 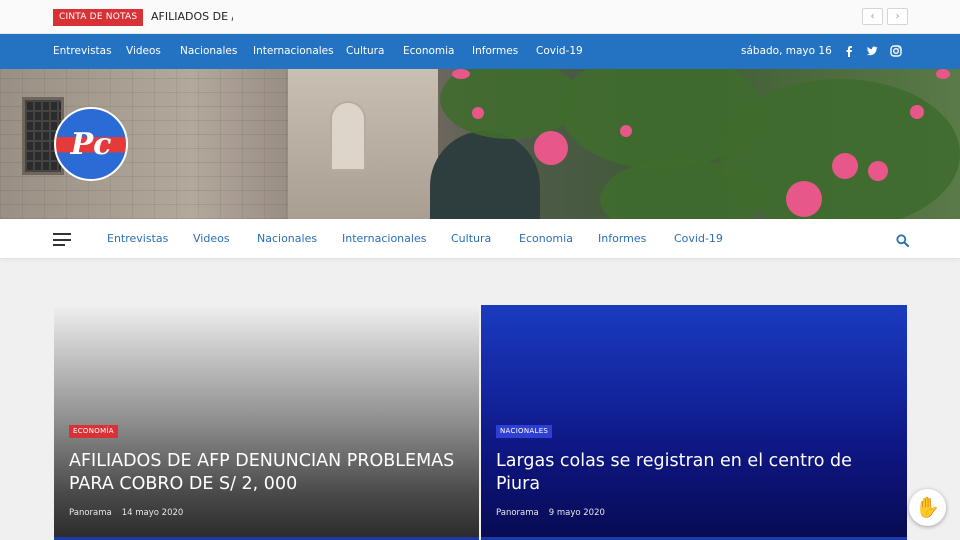 What do you see at coordinates (208, 51) in the screenshot?
I see `topnav-item-nacionales: Nacionales` at bounding box center [208, 51].